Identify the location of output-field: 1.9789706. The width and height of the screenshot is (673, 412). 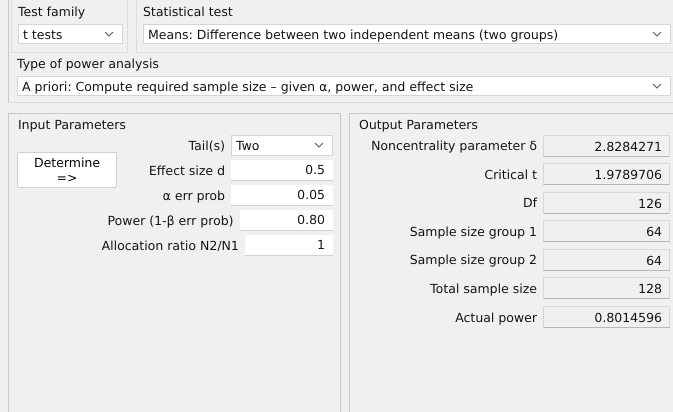
(606, 174).